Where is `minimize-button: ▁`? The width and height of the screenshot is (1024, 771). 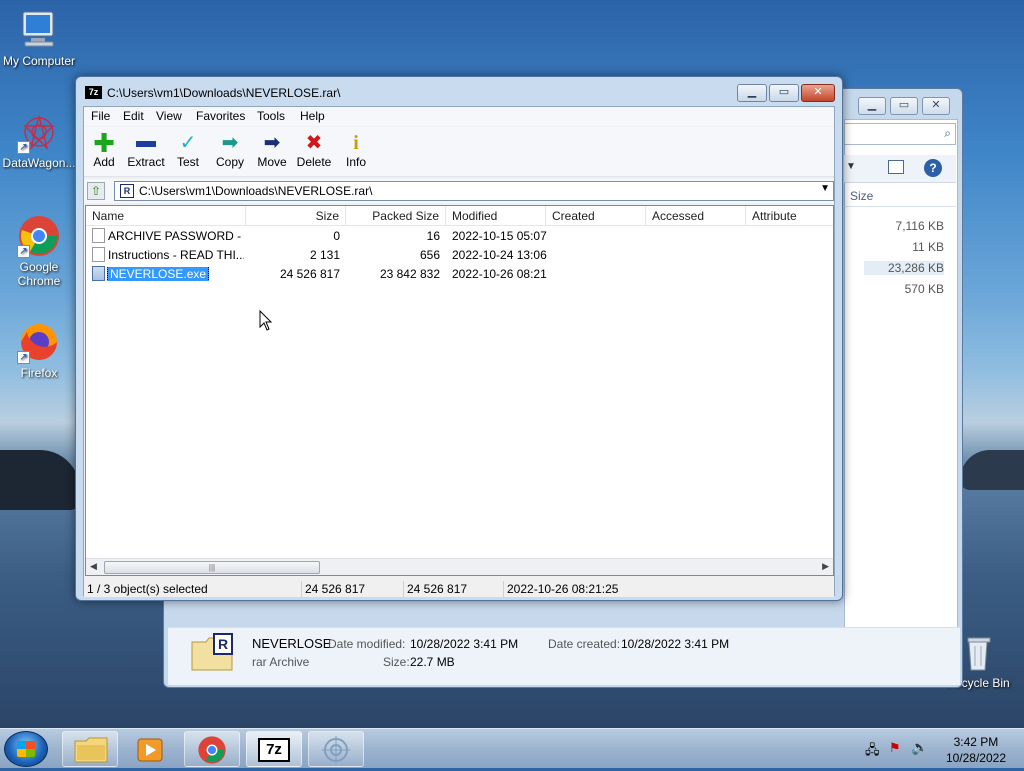
minimize-button: ▁ is located at coordinates (752, 93).